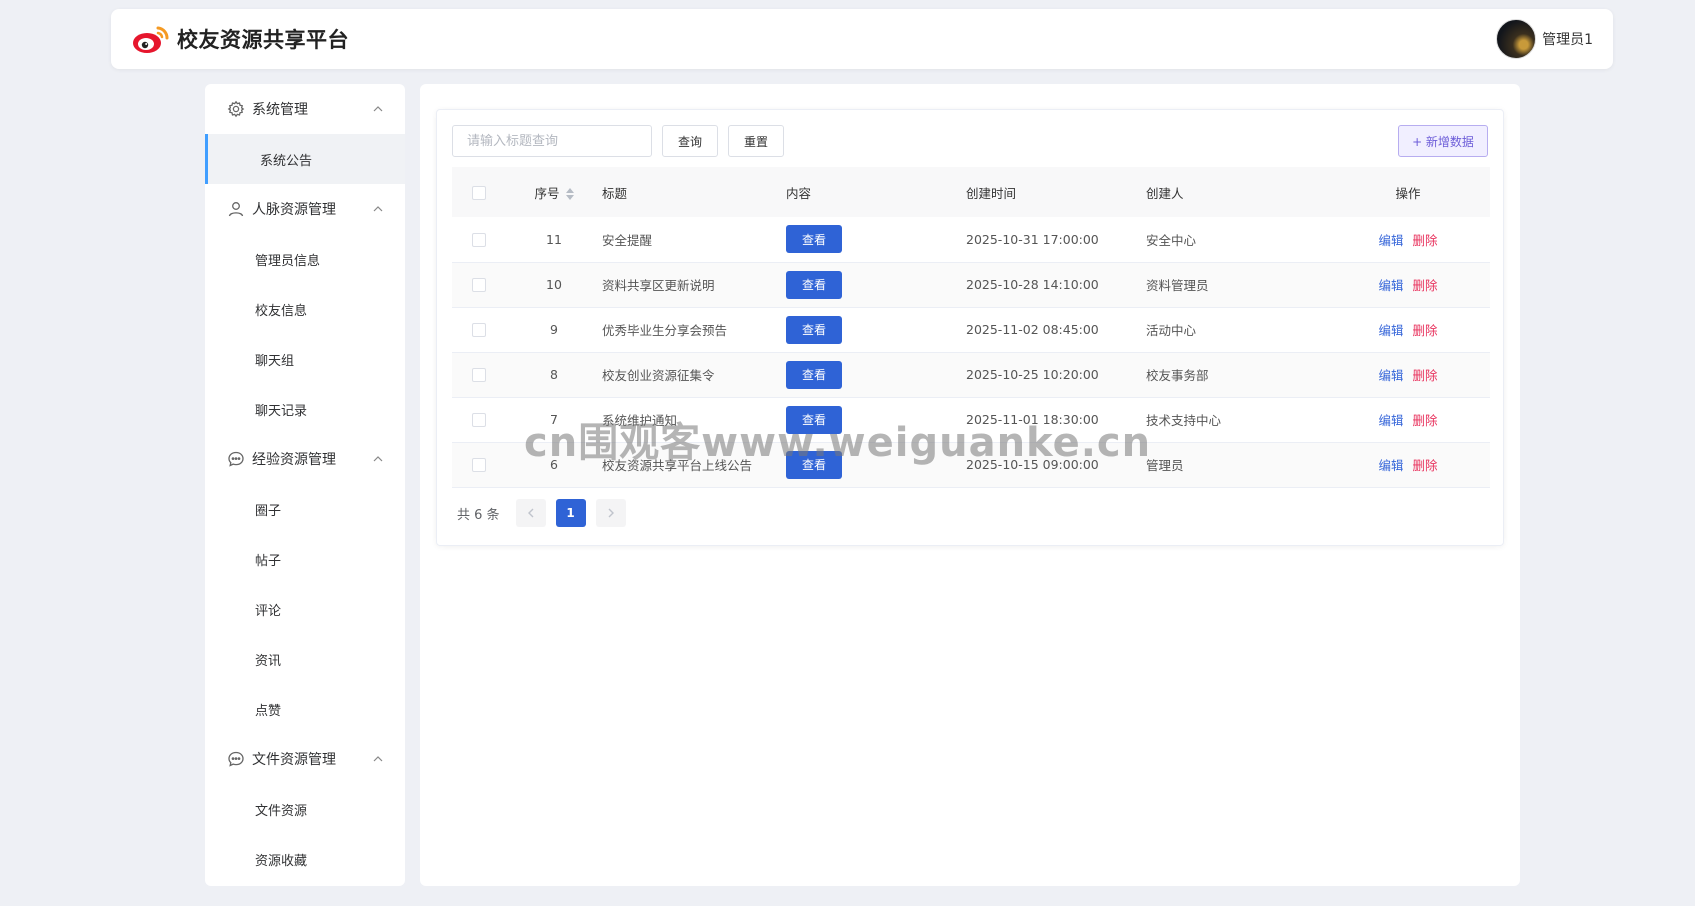 Image resolution: width=1695 pixels, height=906 pixels. Describe the element at coordinates (305, 159) in the screenshot. I see `sidebar-item-system-notice: 系统公告` at that location.